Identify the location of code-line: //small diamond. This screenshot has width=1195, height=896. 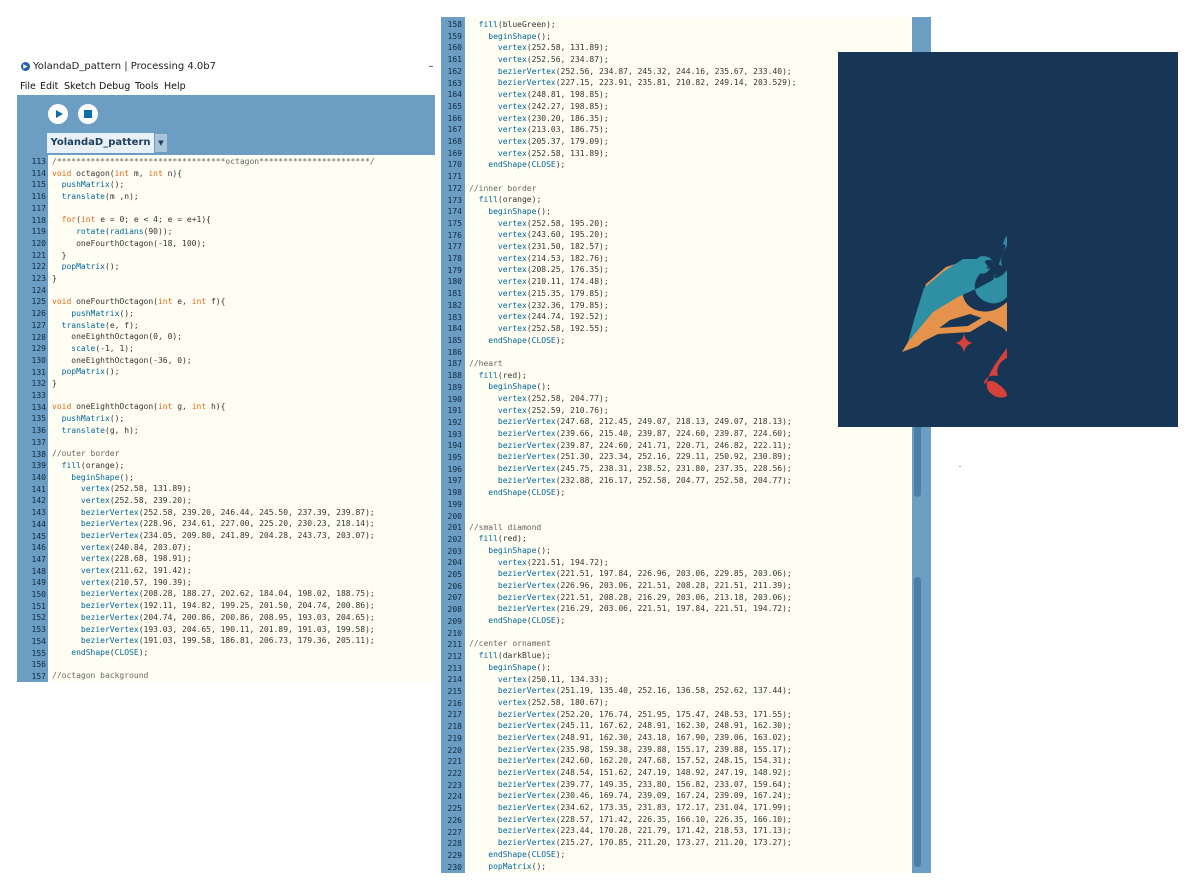
(633, 528).